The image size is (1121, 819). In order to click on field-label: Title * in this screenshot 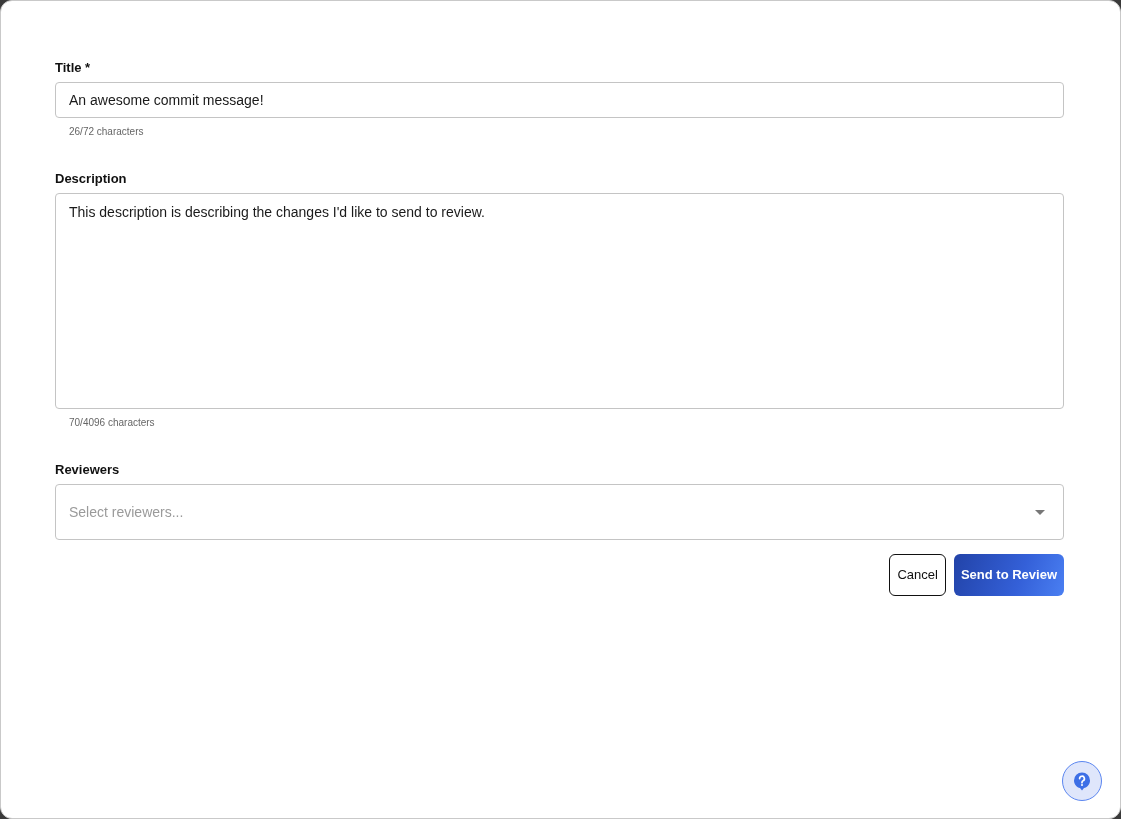, I will do `click(73, 68)`.